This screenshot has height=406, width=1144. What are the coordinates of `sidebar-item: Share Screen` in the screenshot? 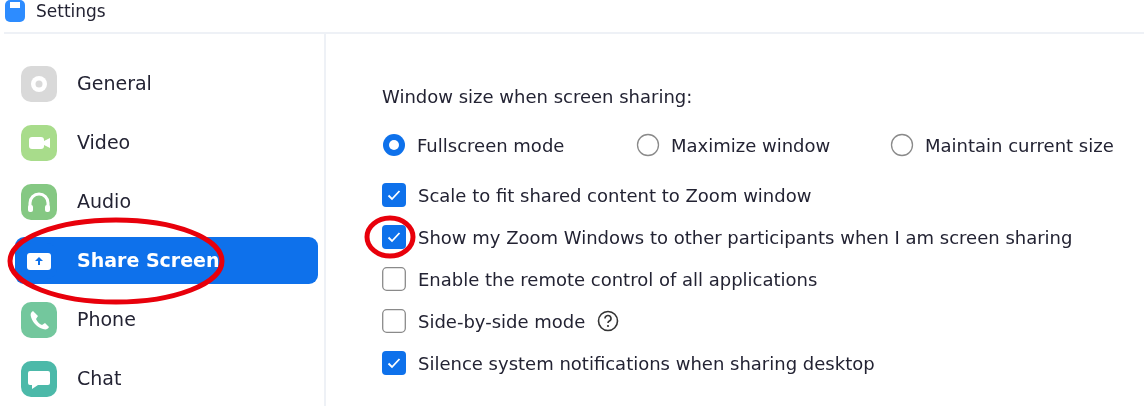 It's located at (166, 260).